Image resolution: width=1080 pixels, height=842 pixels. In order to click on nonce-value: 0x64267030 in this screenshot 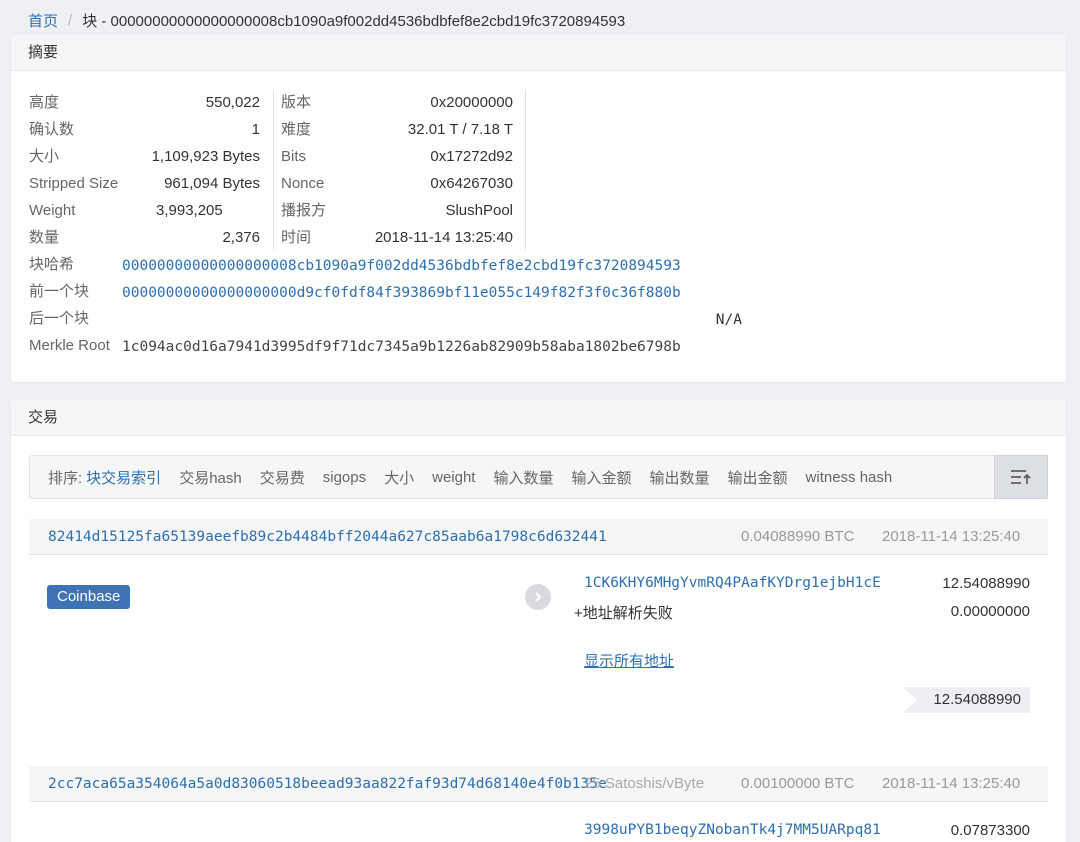, I will do `click(471, 183)`.